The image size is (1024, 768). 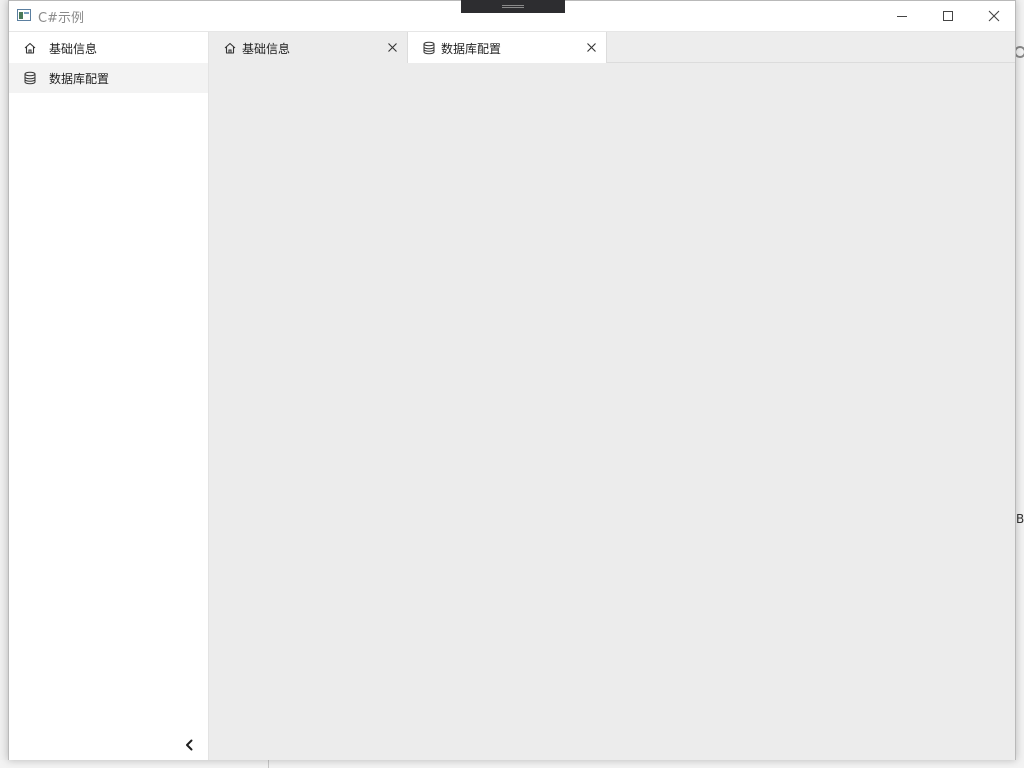 I want to click on tab-strip: 基础信息 数据库配置, so click(x=612, y=48).